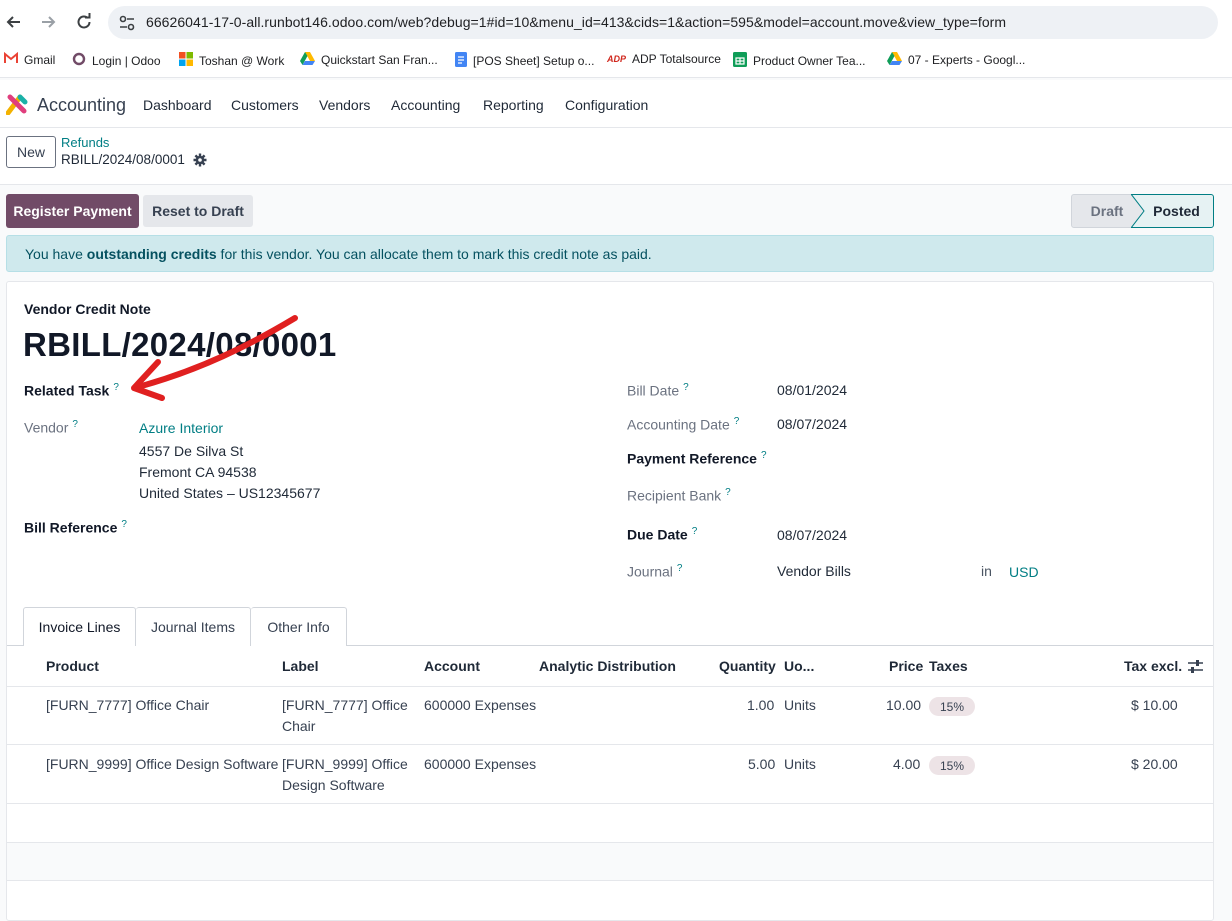 This screenshot has width=1232, height=921. Describe the element at coordinates (300, 666) in the screenshot. I see `column-header-label: Label` at that location.